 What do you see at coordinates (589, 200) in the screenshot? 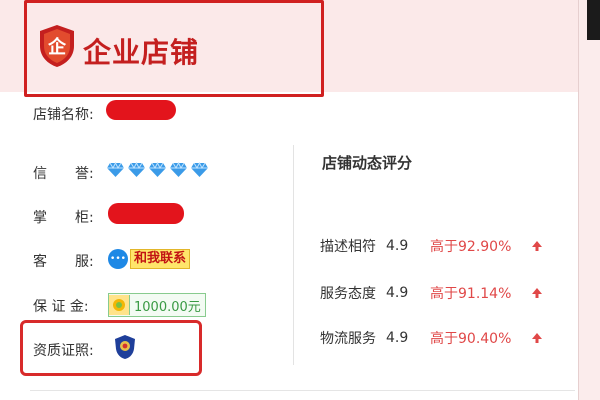
I see `adjacent-panel-edge` at bounding box center [589, 200].